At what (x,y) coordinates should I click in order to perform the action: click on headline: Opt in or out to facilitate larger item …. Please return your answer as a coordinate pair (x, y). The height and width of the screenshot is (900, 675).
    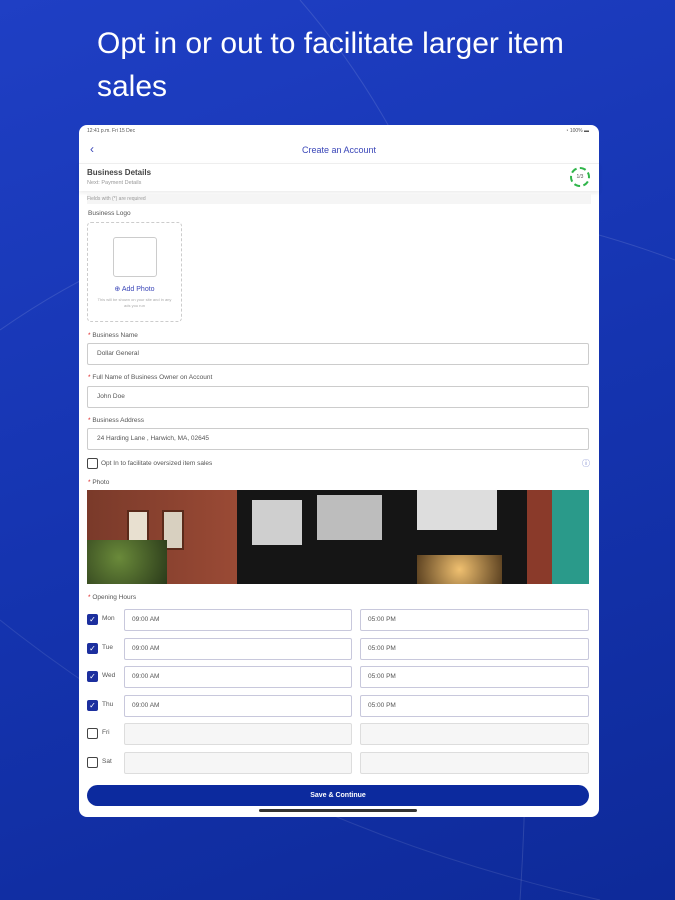
    Looking at the image, I should click on (330, 65).